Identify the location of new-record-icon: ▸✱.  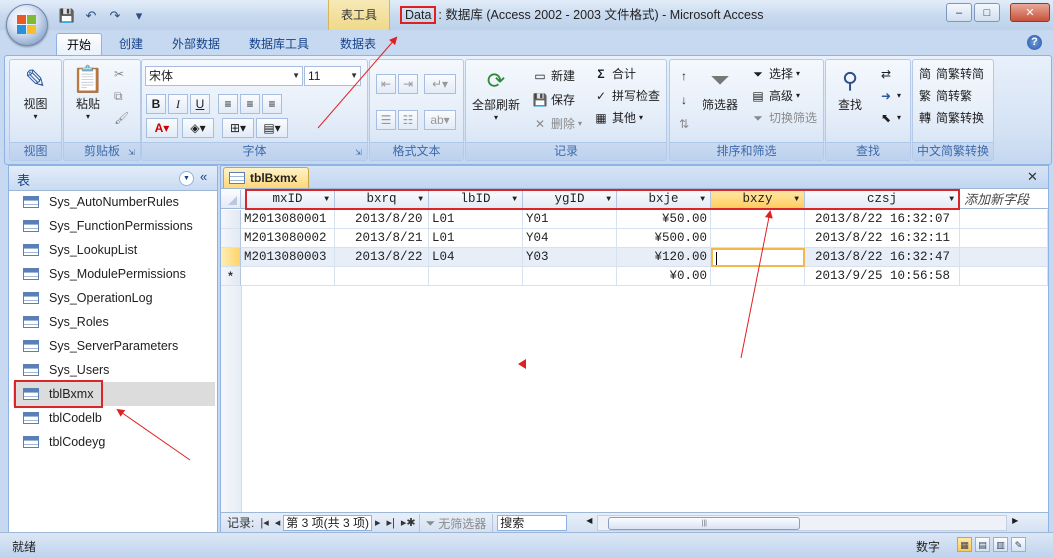
(408, 523).